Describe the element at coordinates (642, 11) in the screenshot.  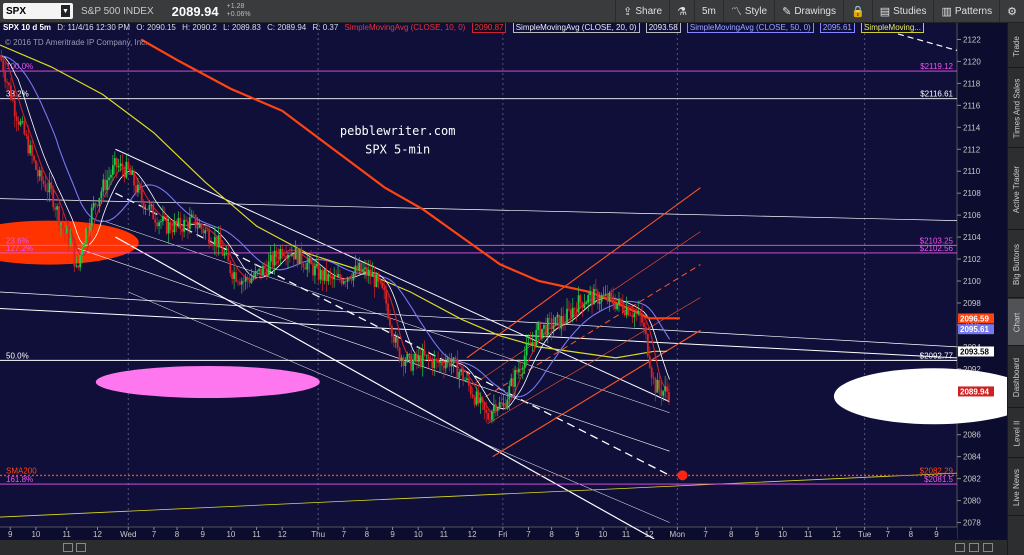
I see `share-button: ⇪ Share` at that location.